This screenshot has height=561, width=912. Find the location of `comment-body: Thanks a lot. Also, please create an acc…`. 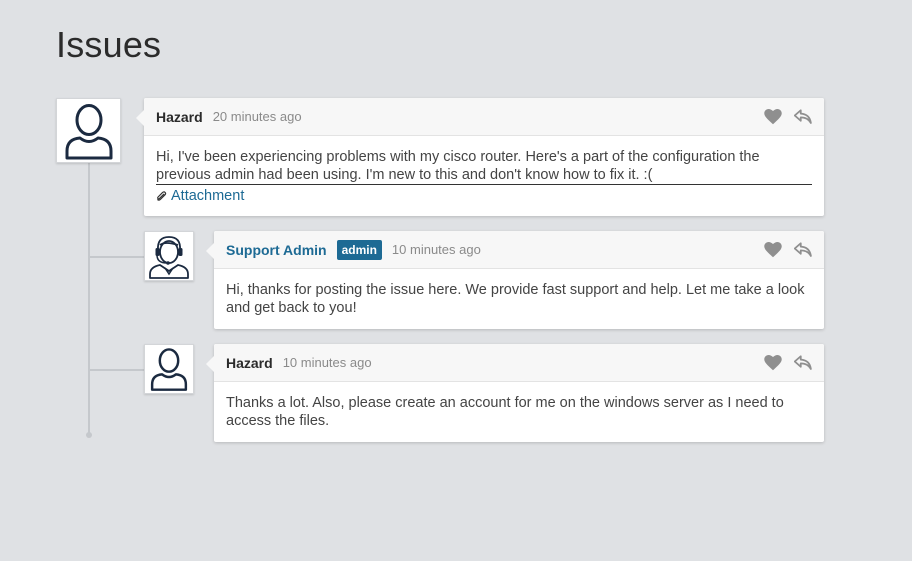

comment-body: Thanks a lot. Also, please create an acc… is located at coordinates (519, 411).